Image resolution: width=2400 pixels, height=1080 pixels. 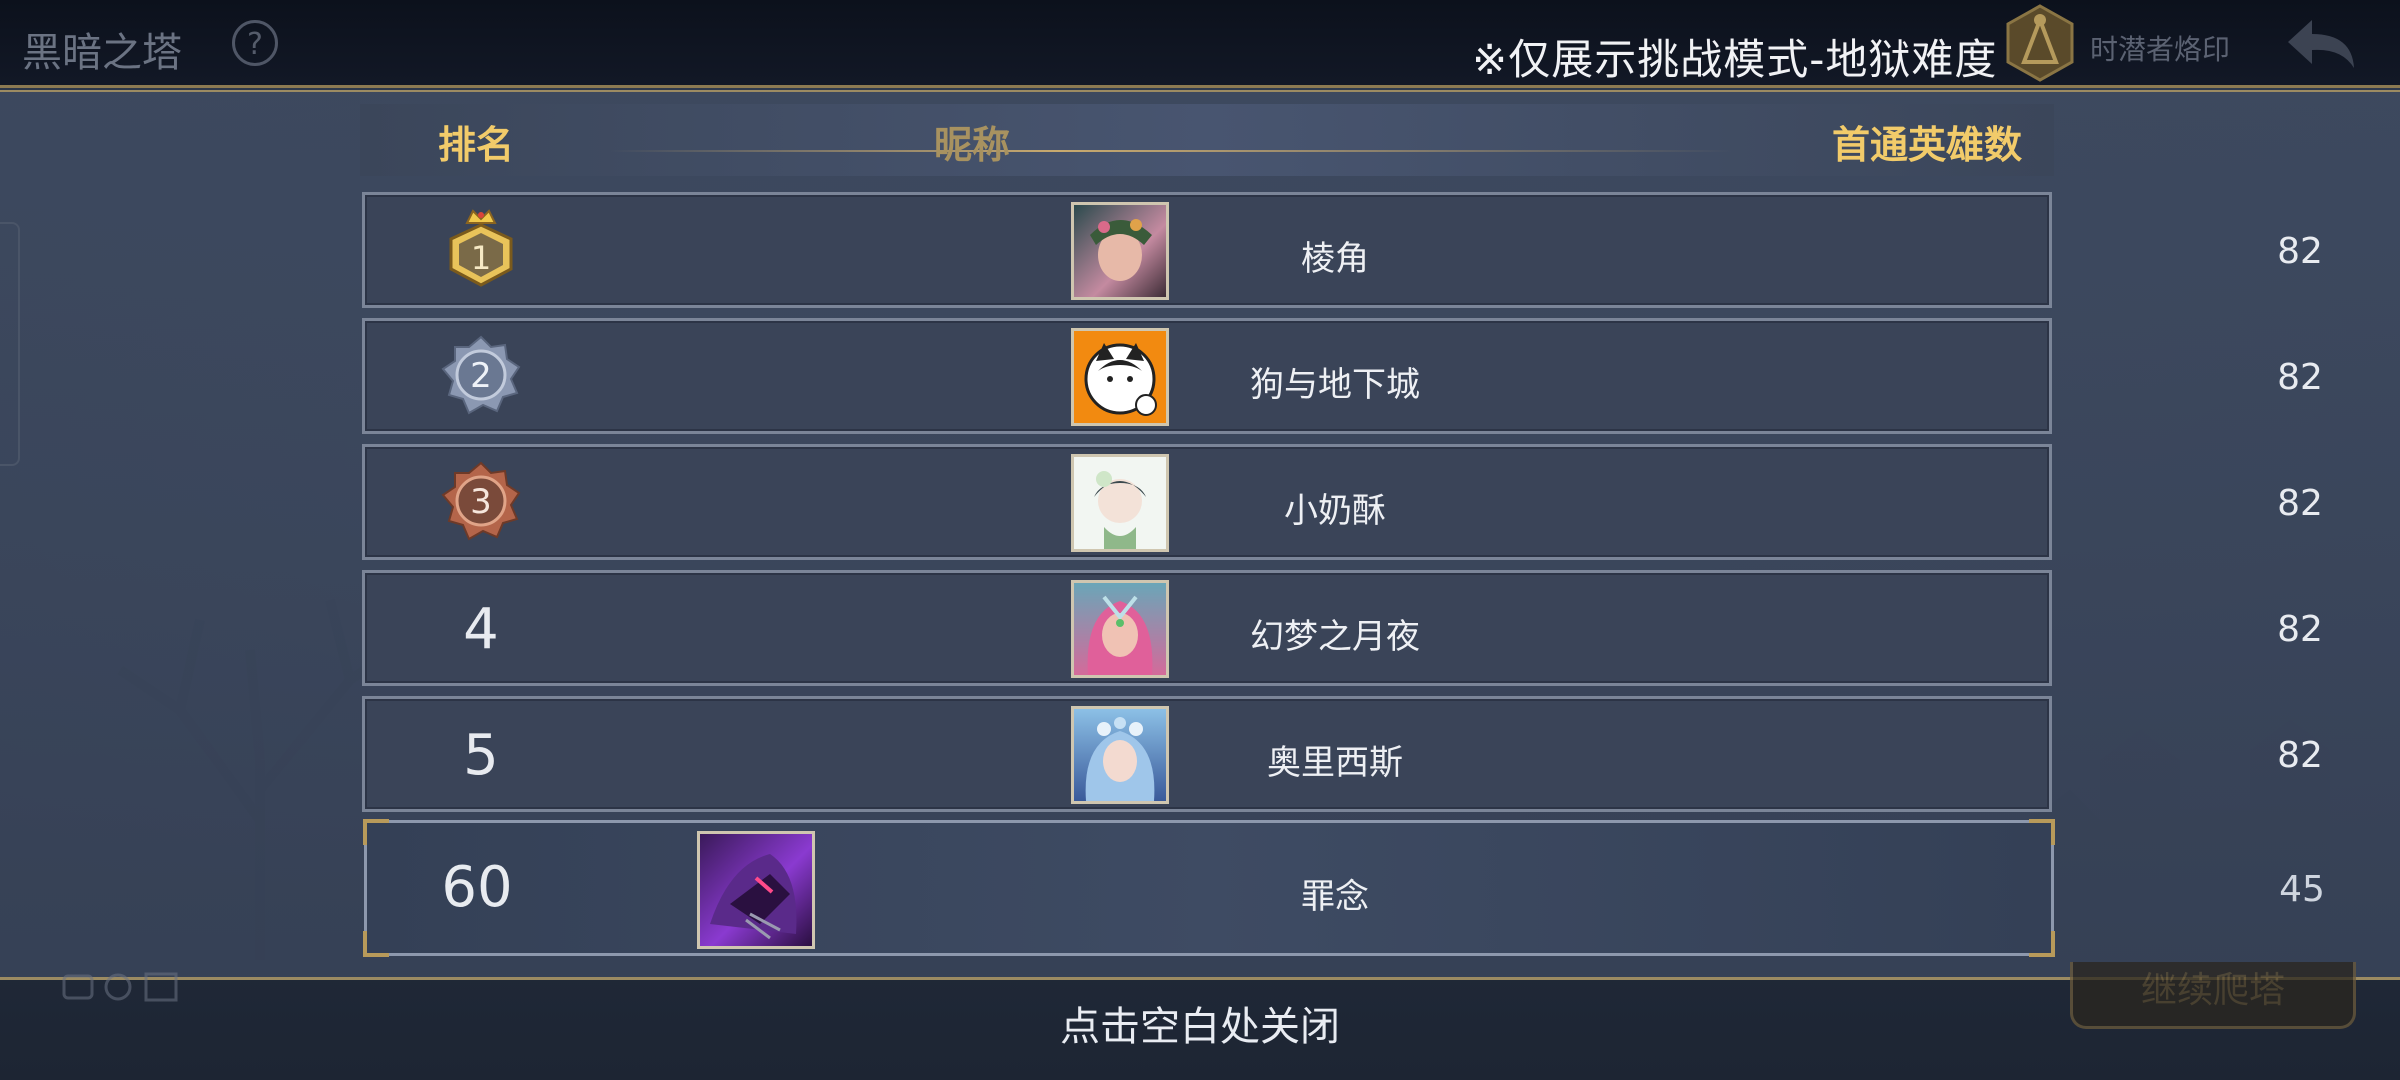 I want to click on game-title: 黑暗之塔, so click(x=102, y=53).